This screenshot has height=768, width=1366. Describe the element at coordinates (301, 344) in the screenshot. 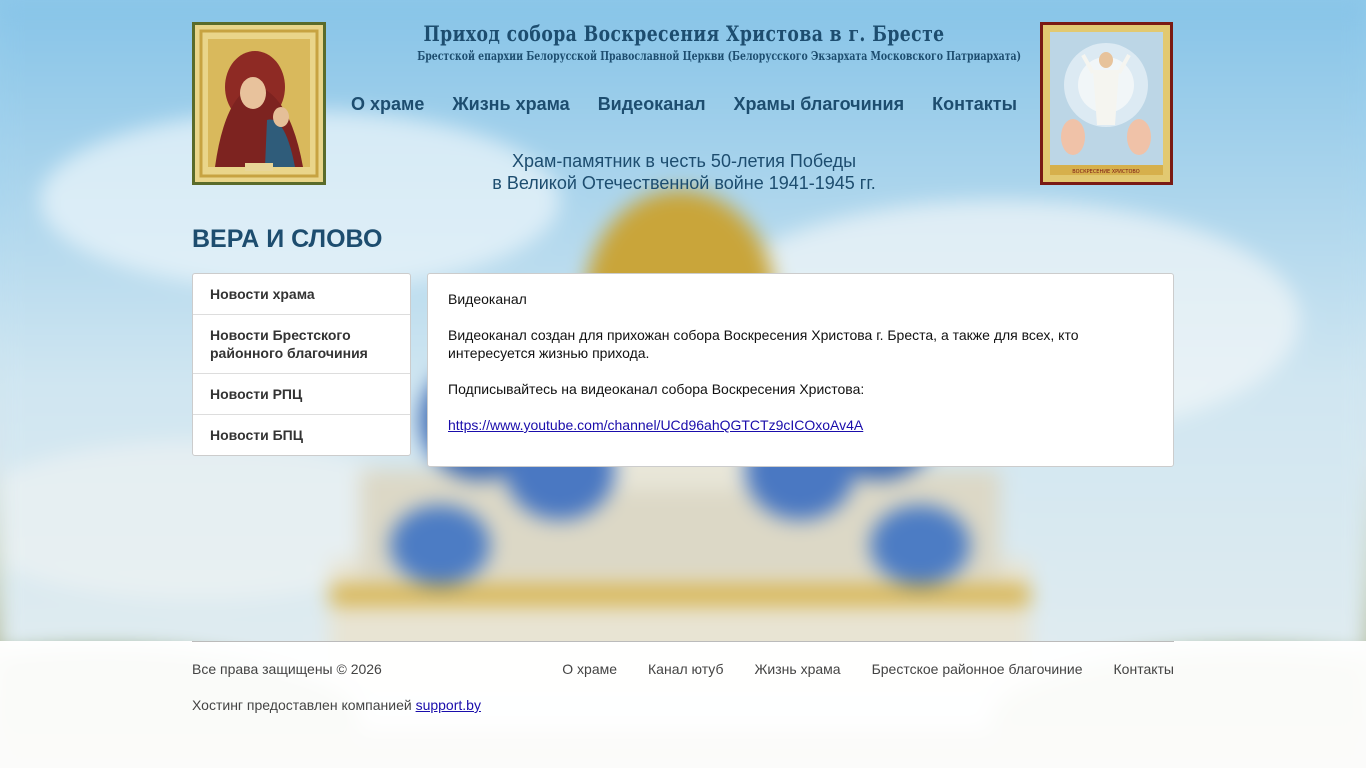

I see `sidebar-item-brest-deanery-news: Новости Брестского районного благочиния` at that location.